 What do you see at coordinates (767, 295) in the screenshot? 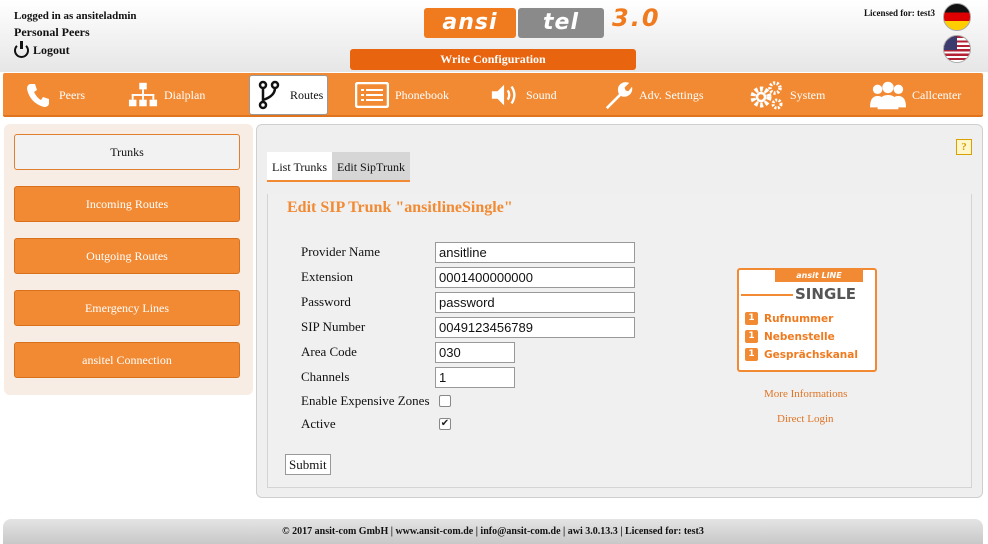
I see `badge-line` at bounding box center [767, 295].